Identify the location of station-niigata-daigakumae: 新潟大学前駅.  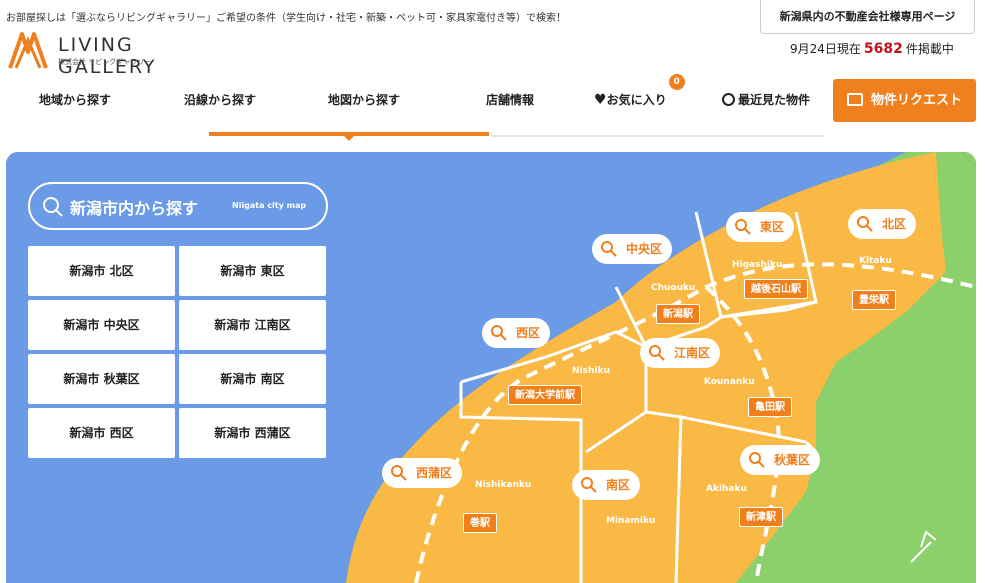
(545, 395).